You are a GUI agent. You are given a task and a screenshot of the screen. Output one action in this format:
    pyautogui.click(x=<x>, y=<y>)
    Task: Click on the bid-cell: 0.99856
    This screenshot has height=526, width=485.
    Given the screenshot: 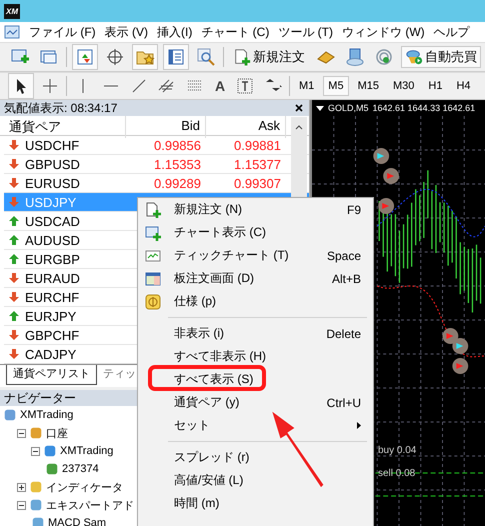 What is the action you would take?
    pyautogui.click(x=177, y=145)
    